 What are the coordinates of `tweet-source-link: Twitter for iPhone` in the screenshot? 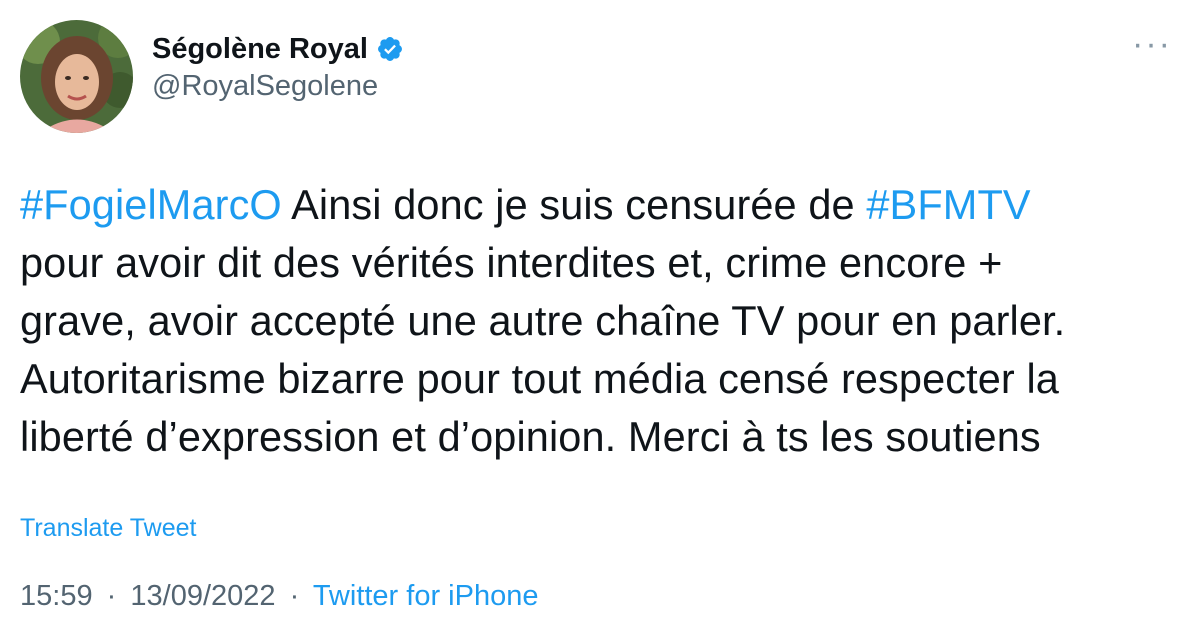 It's located at (426, 596).